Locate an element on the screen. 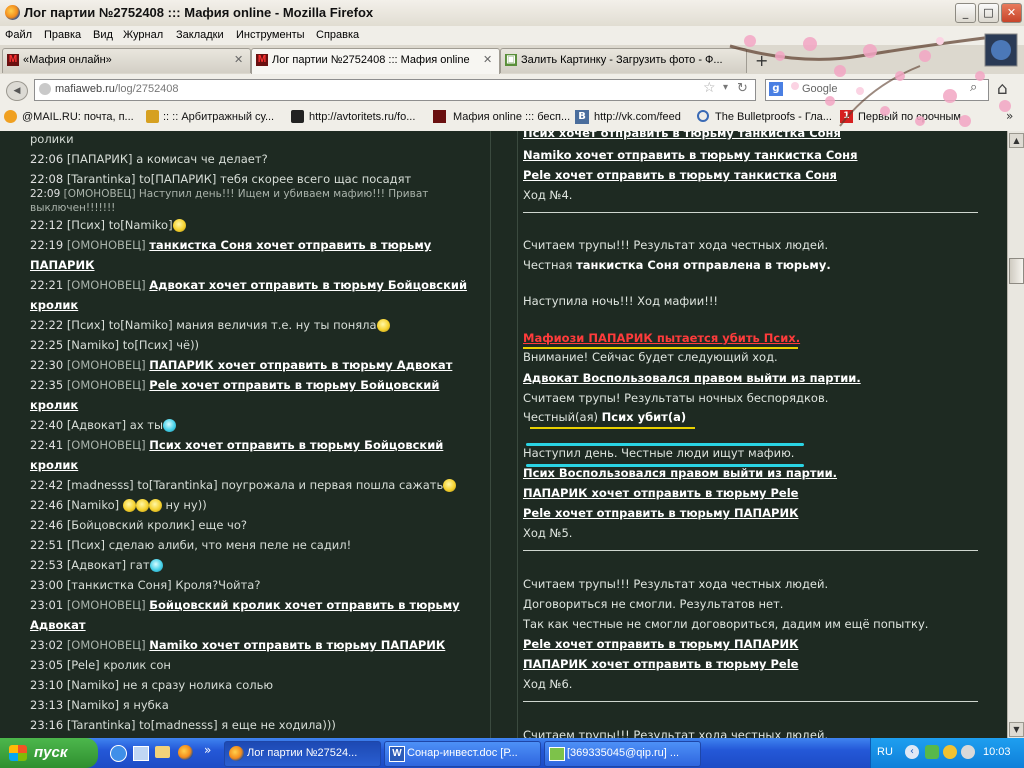 This screenshot has height=768, width=1024. mafia-icon: M is located at coordinates (262, 60).